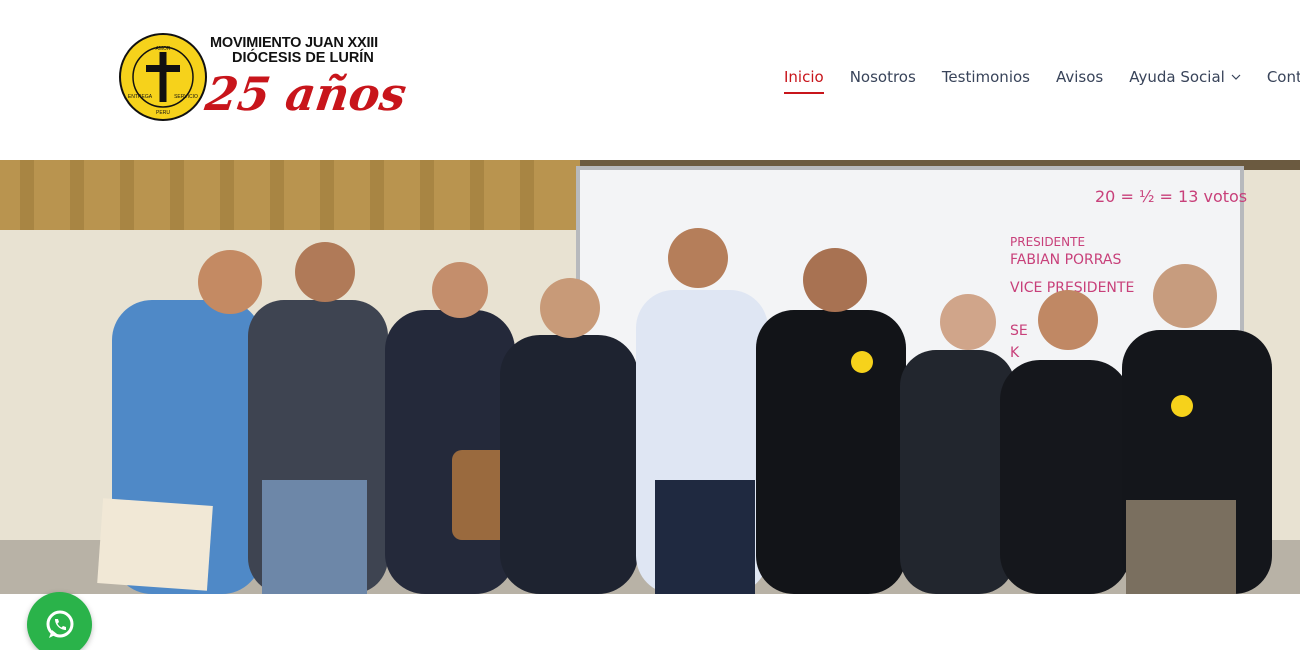 This screenshot has width=1300, height=650. I want to click on nav-item-nosotros: Nosotros, so click(883, 77).